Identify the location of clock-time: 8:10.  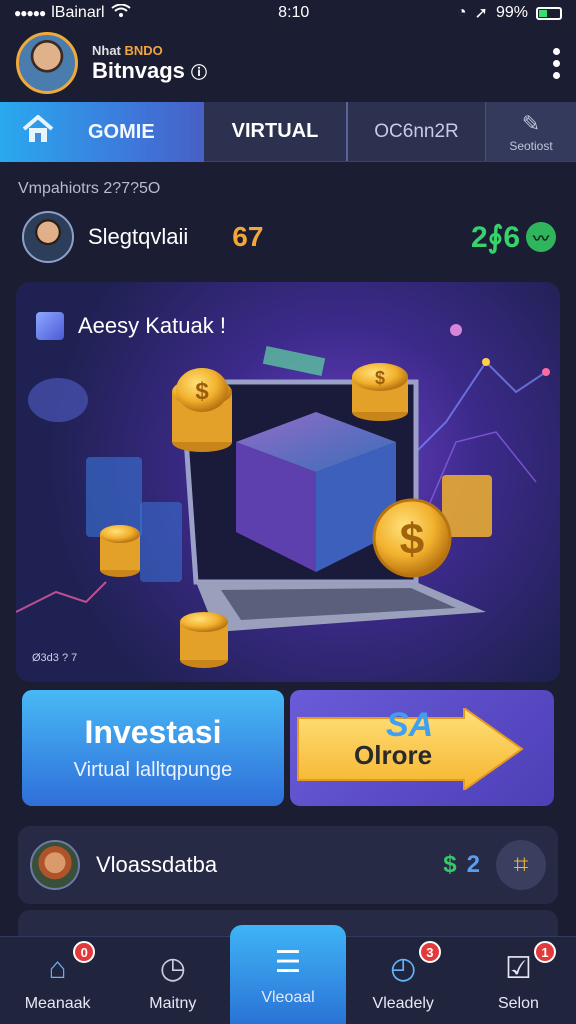
(294, 12).